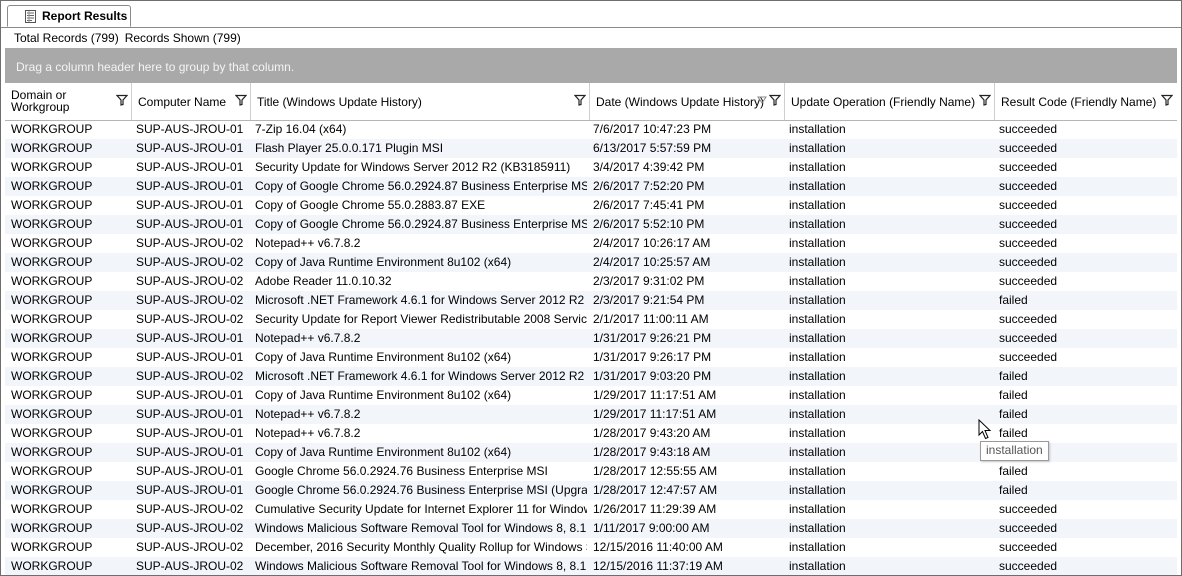 The width and height of the screenshot is (1182, 576). I want to click on column-header-update-operation: Update Operation (Friendly Name), so click(890, 101).